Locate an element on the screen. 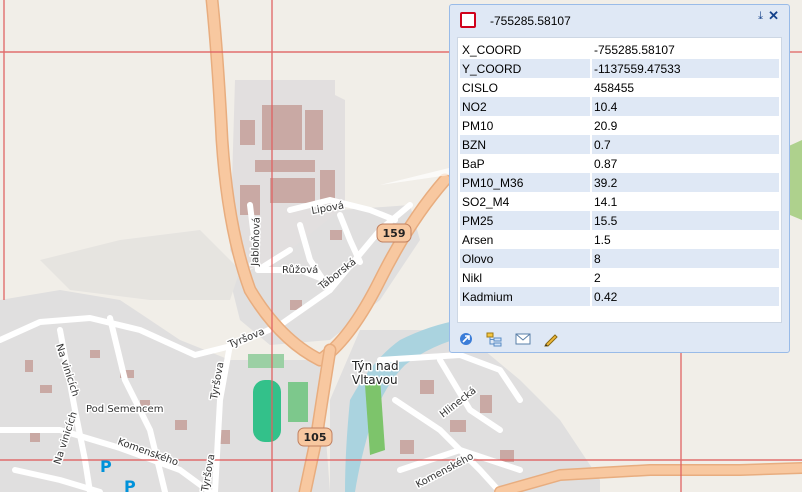  attribute-key: CISLO is located at coordinates (480, 87).